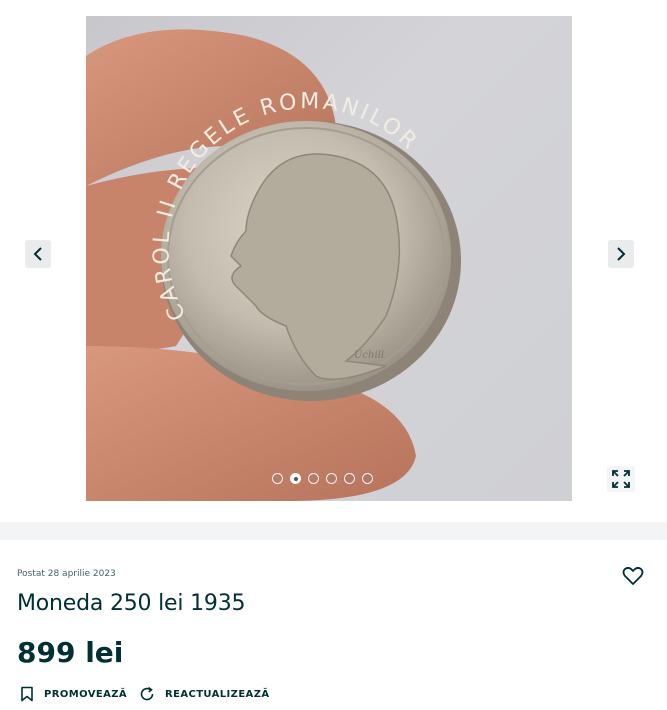 The image size is (667, 710). I want to click on gallery-next-button, so click(621, 254).